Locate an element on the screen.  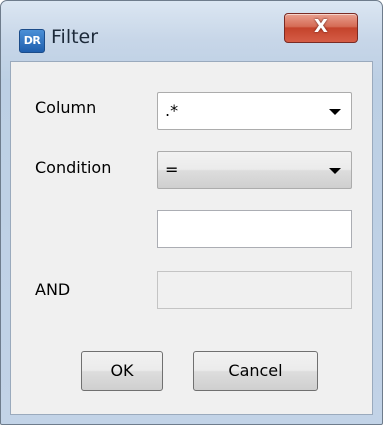
close-icon: X is located at coordinates (321, 26).